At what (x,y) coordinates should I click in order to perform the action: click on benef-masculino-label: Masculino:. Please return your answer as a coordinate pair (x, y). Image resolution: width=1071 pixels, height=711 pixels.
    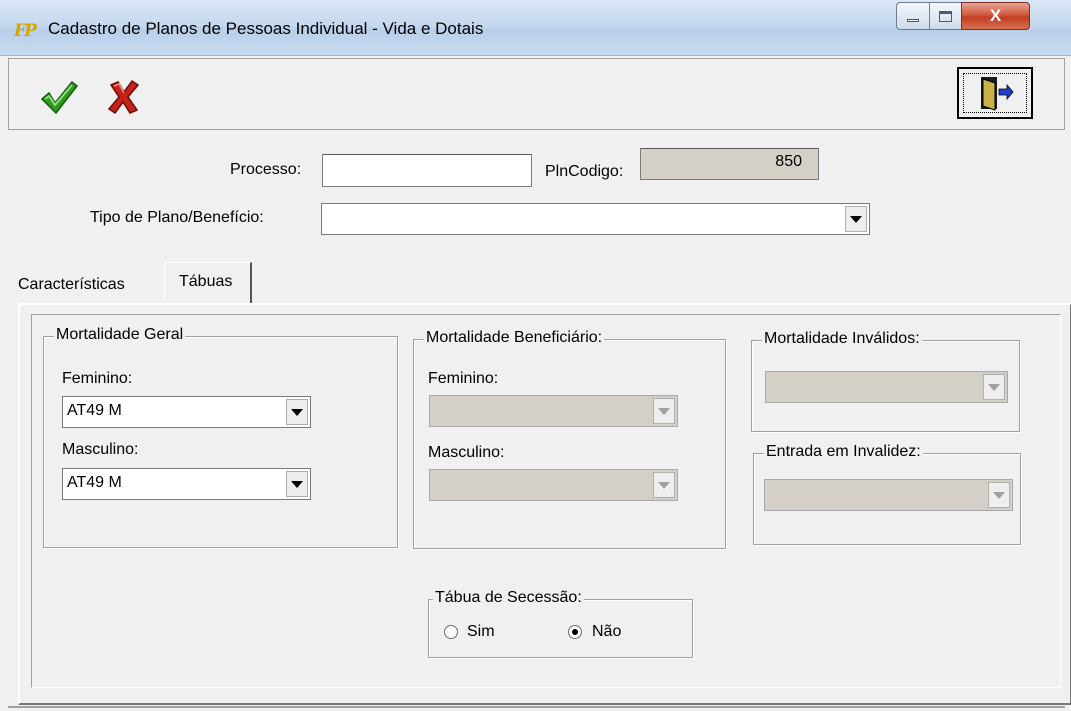
    Looking at the image, I should click on (466, 452).